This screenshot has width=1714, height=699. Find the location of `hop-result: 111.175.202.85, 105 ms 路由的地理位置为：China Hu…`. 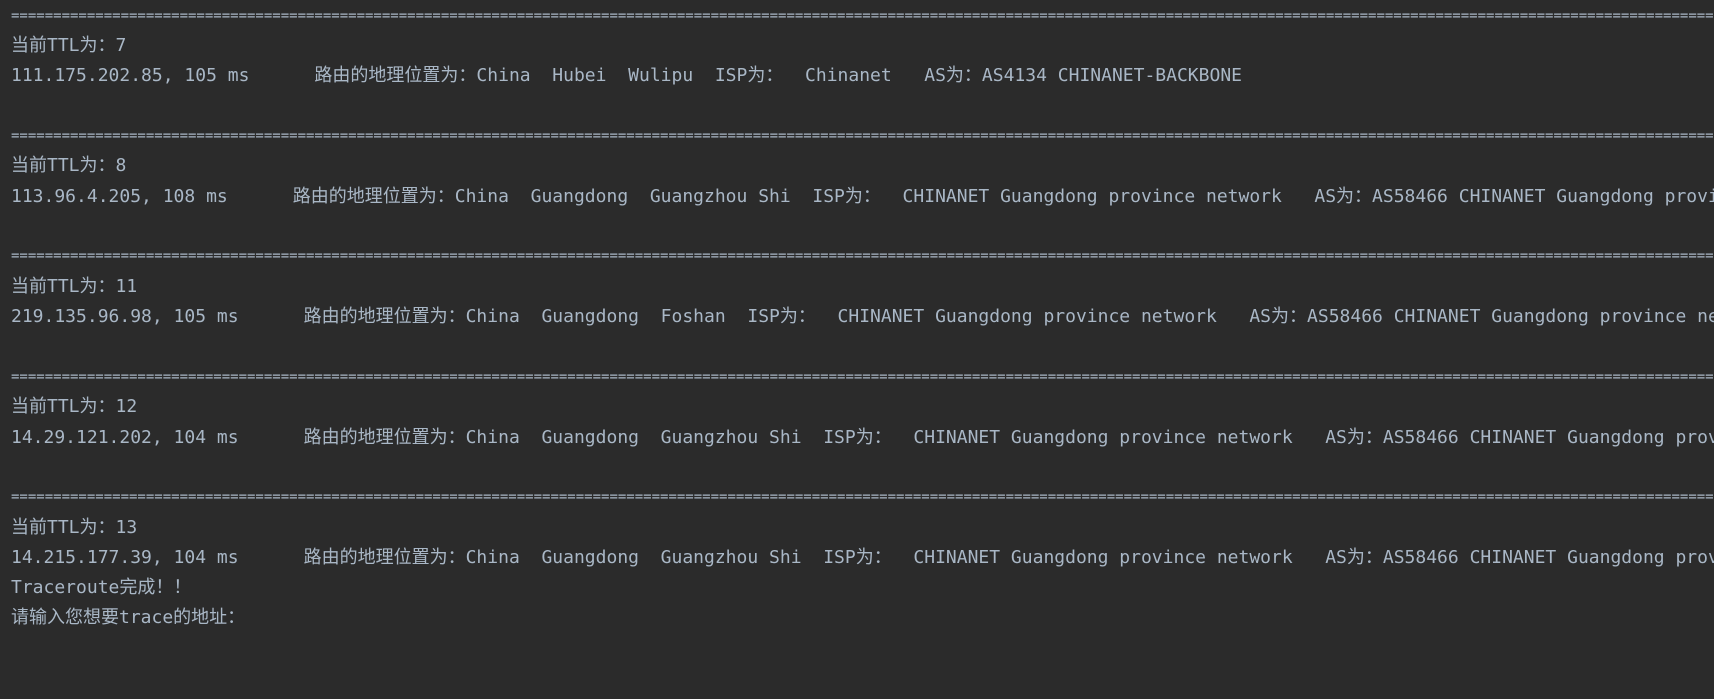

hop-result: 111.175.202.85, 105 ms 路由的地理位置为：China Hu… is located at coordinates (626, 75).